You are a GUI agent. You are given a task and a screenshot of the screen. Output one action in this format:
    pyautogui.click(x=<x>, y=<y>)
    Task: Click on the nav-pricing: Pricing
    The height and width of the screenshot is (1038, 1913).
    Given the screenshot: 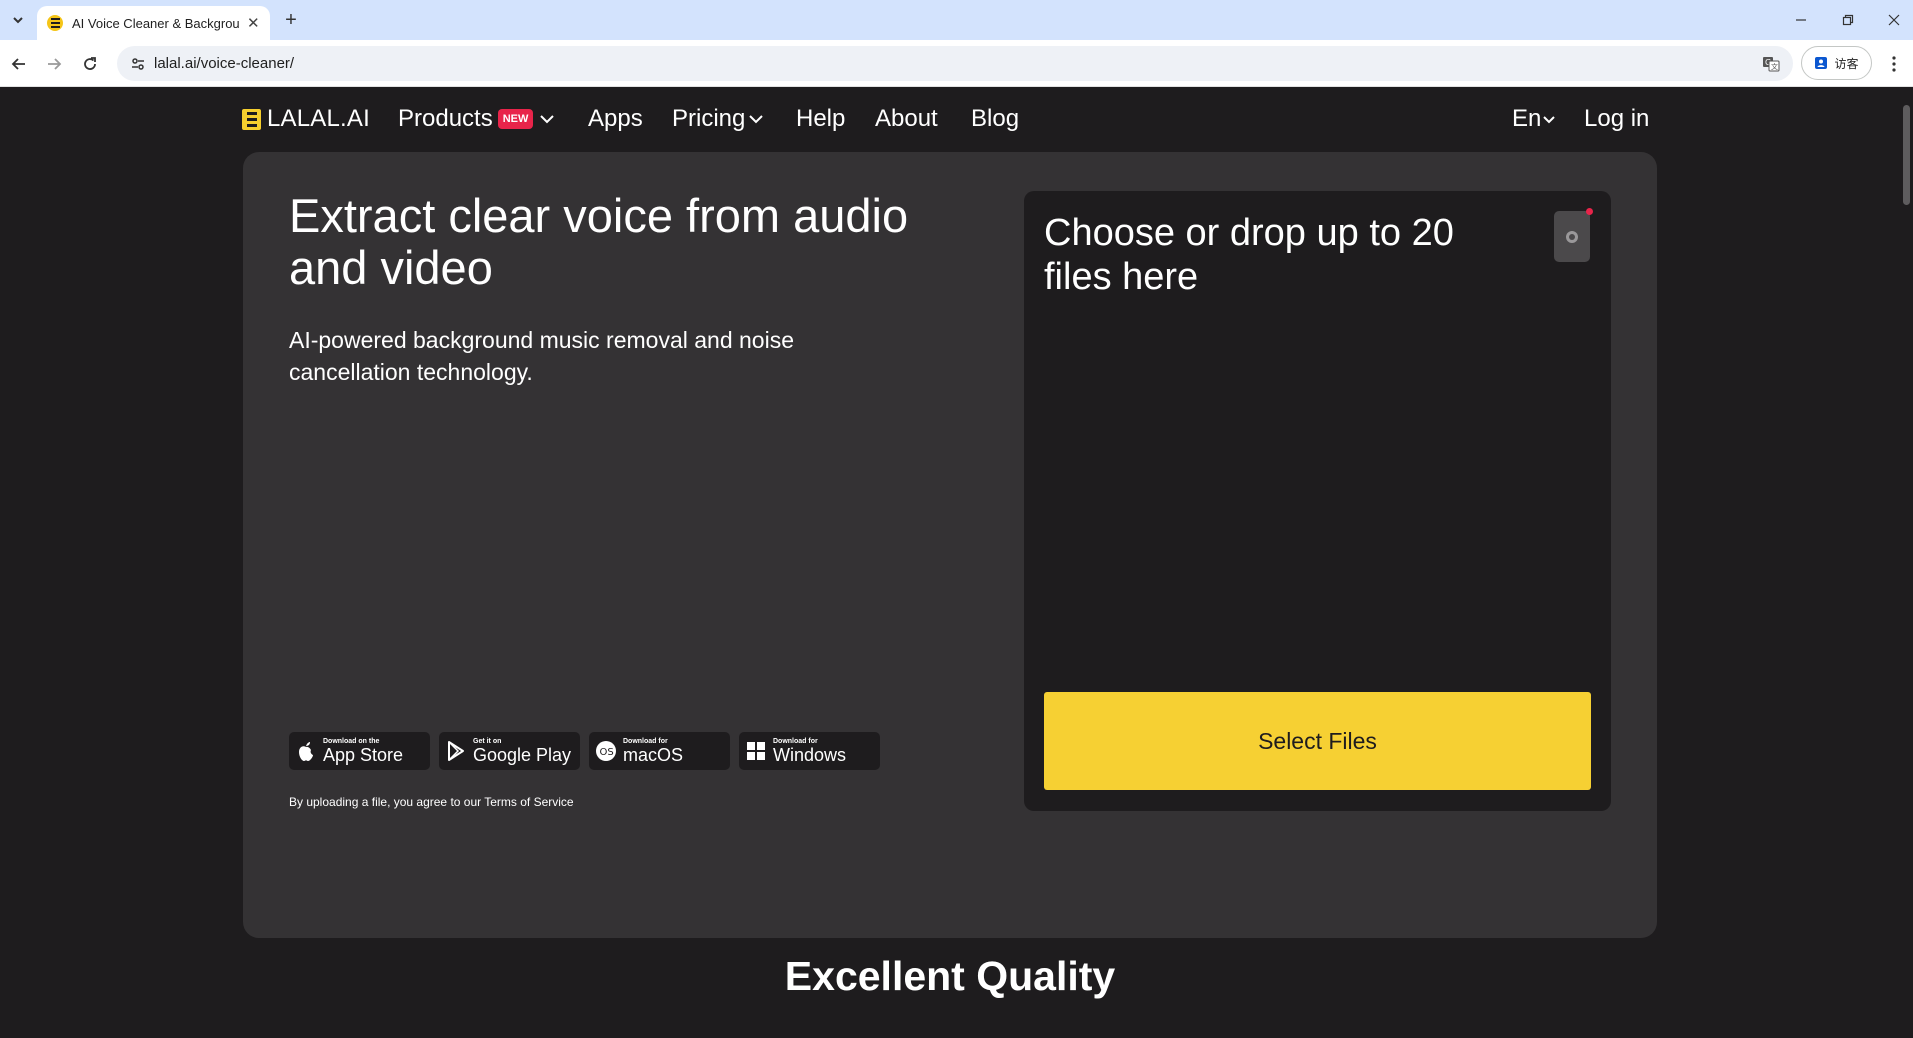 What is the action you would take?
    pyautogui.click(x=718, y=119)
    